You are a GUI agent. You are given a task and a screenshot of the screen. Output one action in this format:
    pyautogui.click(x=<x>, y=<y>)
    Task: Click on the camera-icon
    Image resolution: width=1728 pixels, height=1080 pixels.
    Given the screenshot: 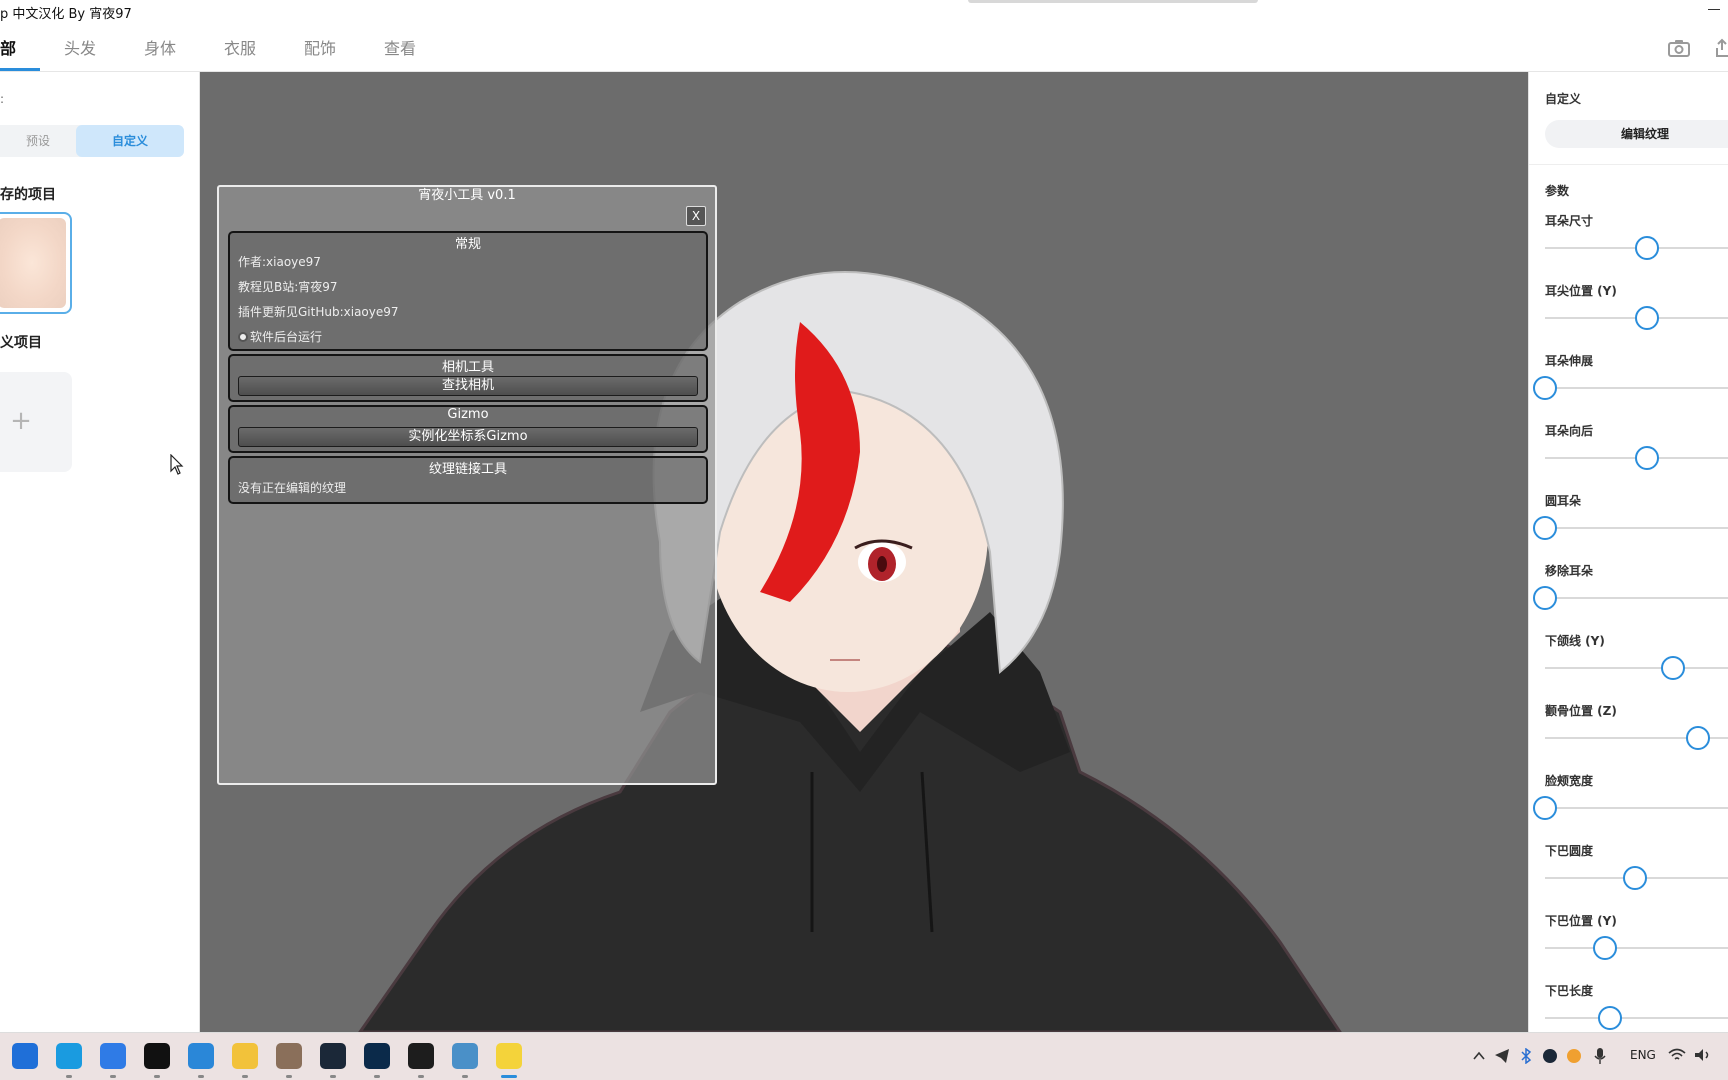 What is the action you would take?
    pyautogui.click(x=1679, y=48)
    